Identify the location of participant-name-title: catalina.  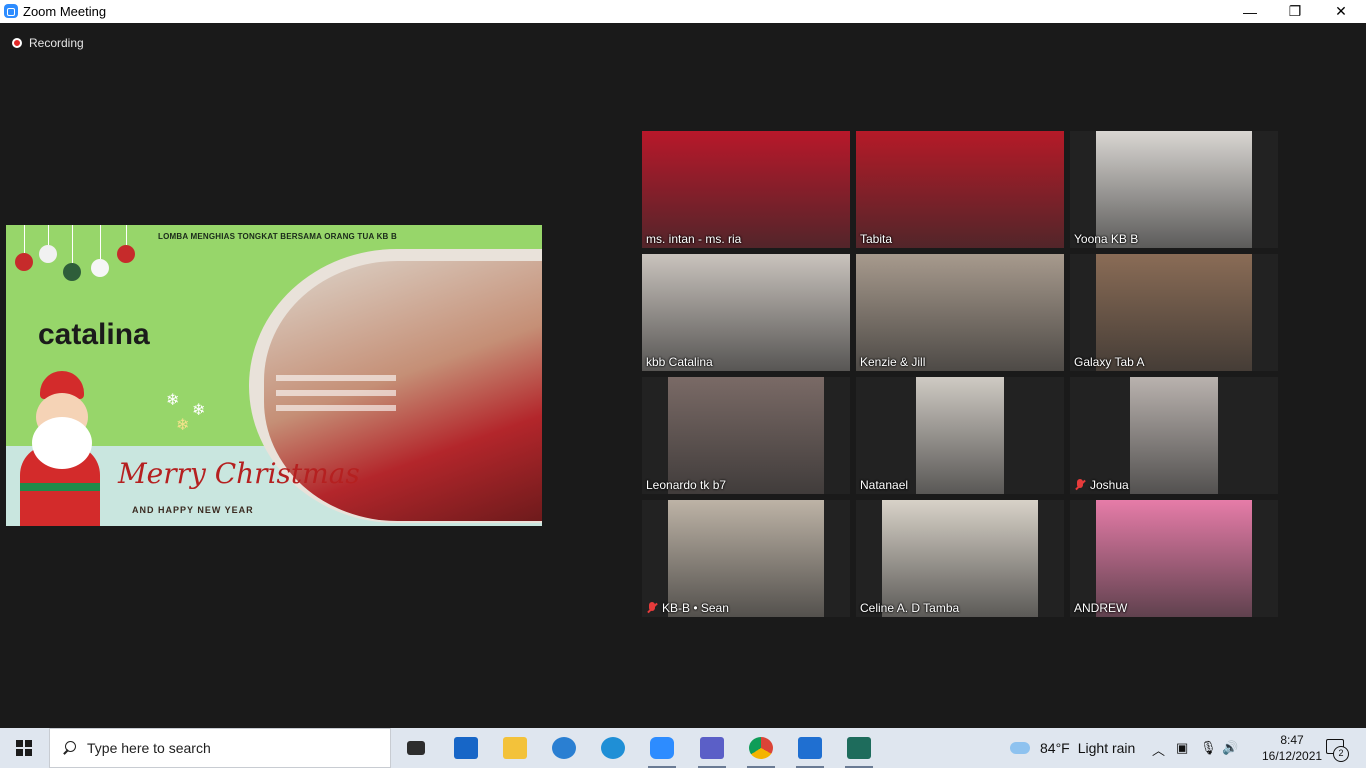
(94, 334).